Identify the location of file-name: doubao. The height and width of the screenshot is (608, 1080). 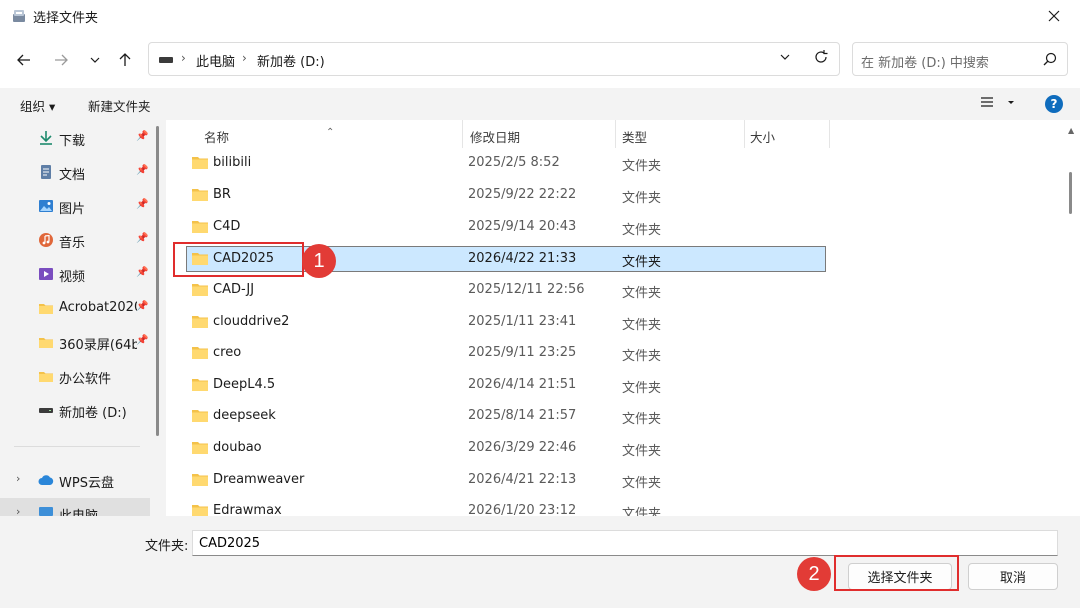
(237, 447).